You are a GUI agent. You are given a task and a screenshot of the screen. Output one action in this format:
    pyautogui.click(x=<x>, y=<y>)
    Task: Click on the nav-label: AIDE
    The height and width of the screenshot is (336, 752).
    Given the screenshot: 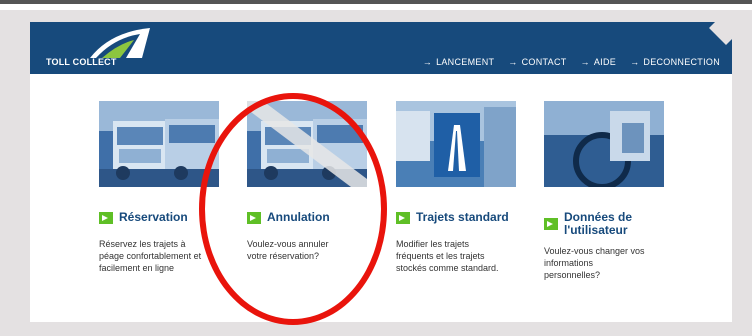 What is the action you would take?
    pyautogui.click(x=605, y=62)
    